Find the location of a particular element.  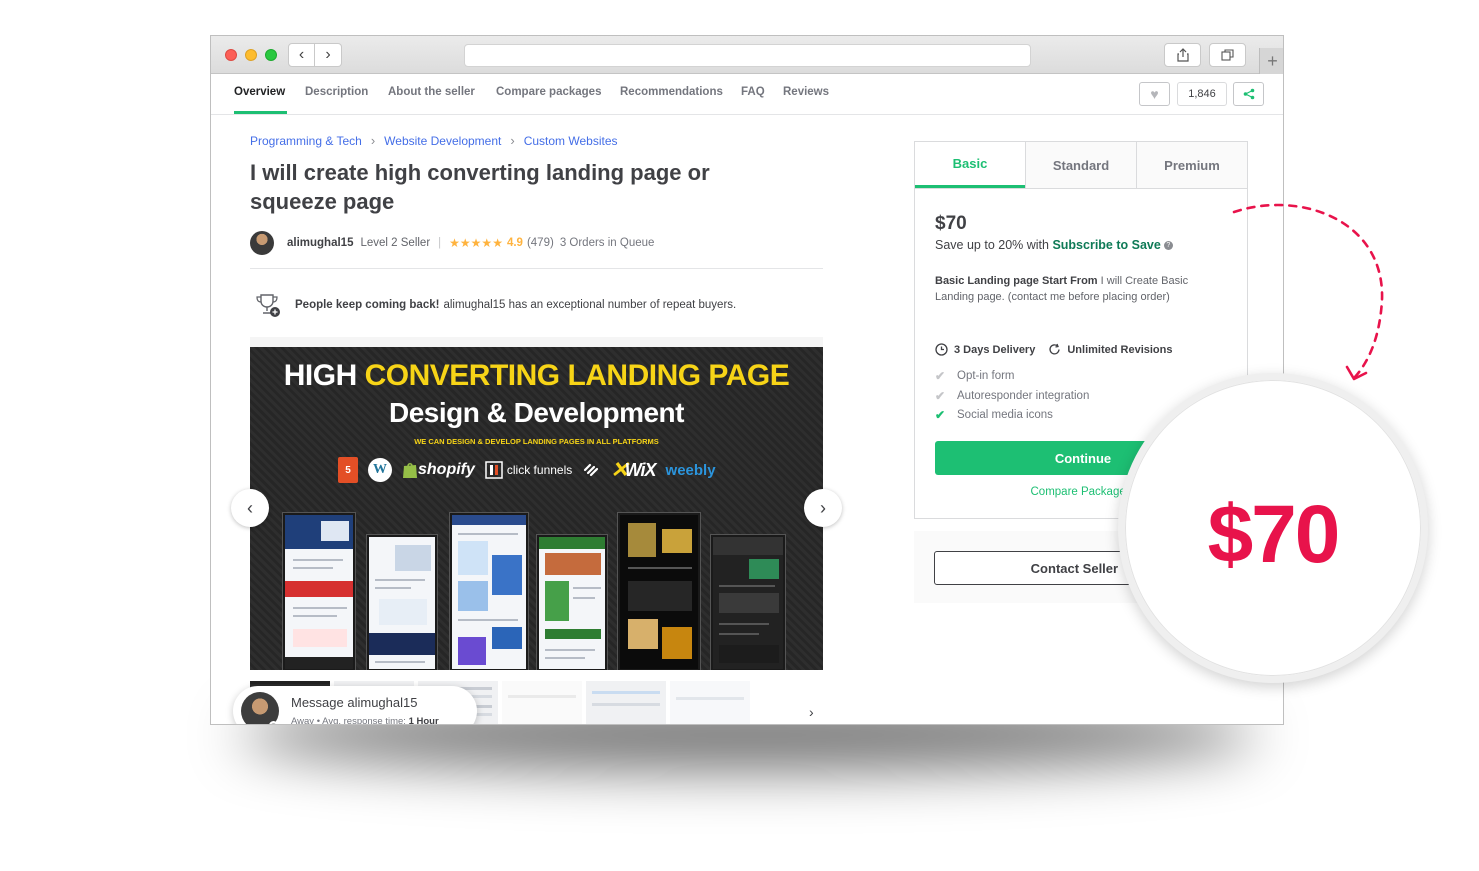

message-status: Away • Avg. response time: 1 Hour is located at coordinates (365, 720).